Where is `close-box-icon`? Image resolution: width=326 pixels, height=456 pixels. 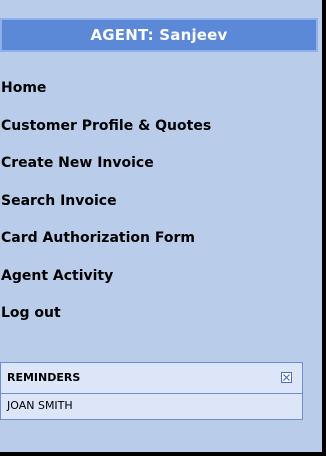
close-box-icon is located at coordinates (286, 377).